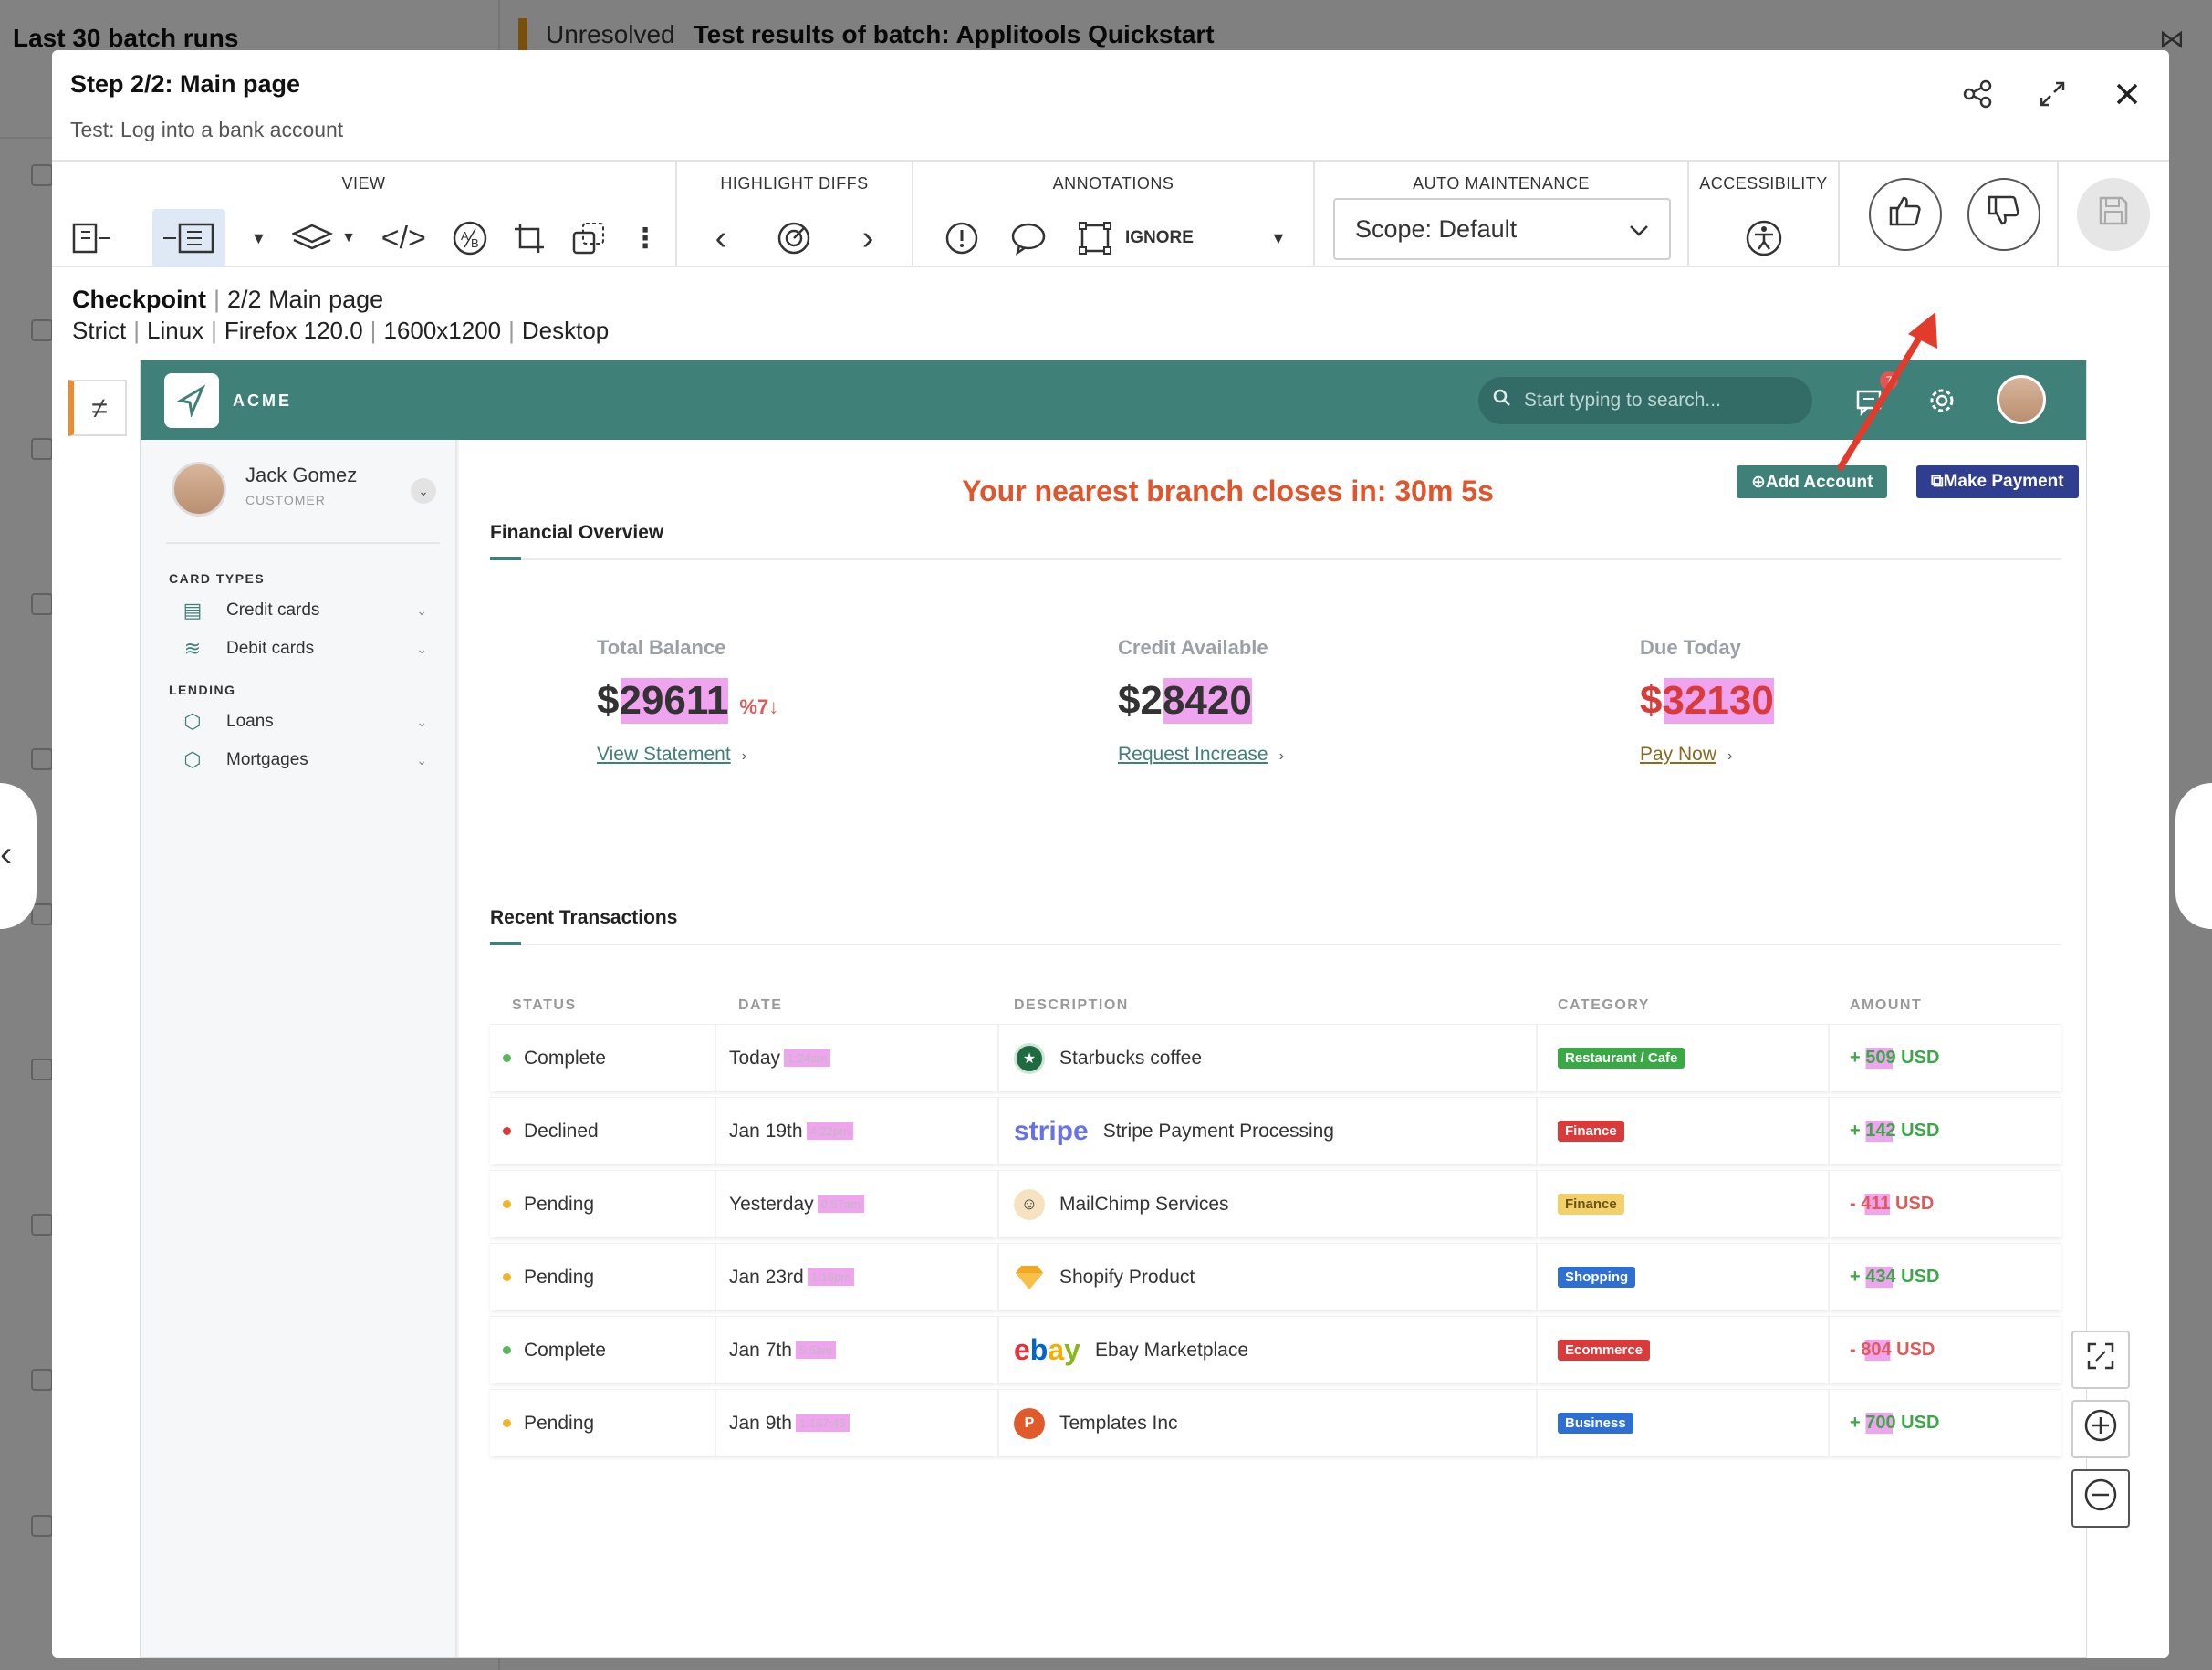 This screenshot has height=1670, width=2212. I want to click on layers-icon: ▼, so click(324, 238).